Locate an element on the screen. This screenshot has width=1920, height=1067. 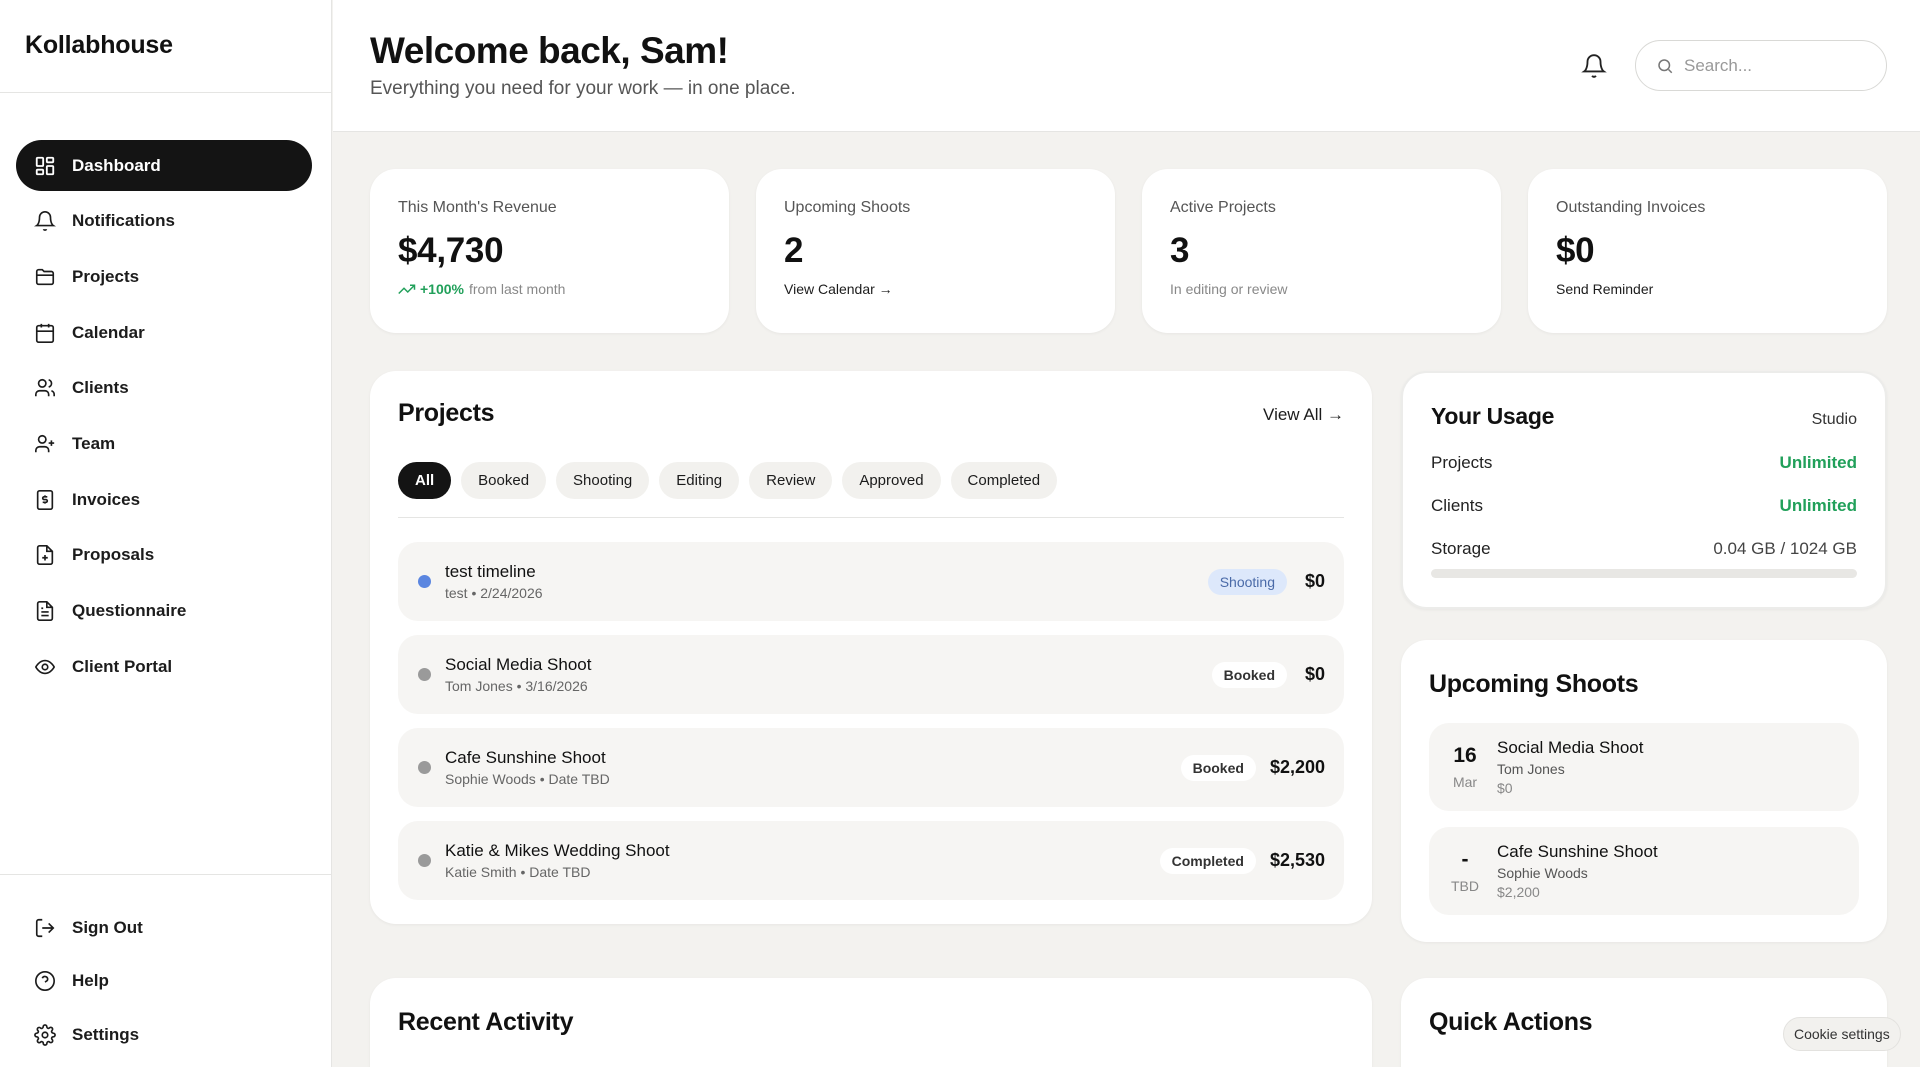
sidebar-item-label: Clients is located at coordinates (100, 388).